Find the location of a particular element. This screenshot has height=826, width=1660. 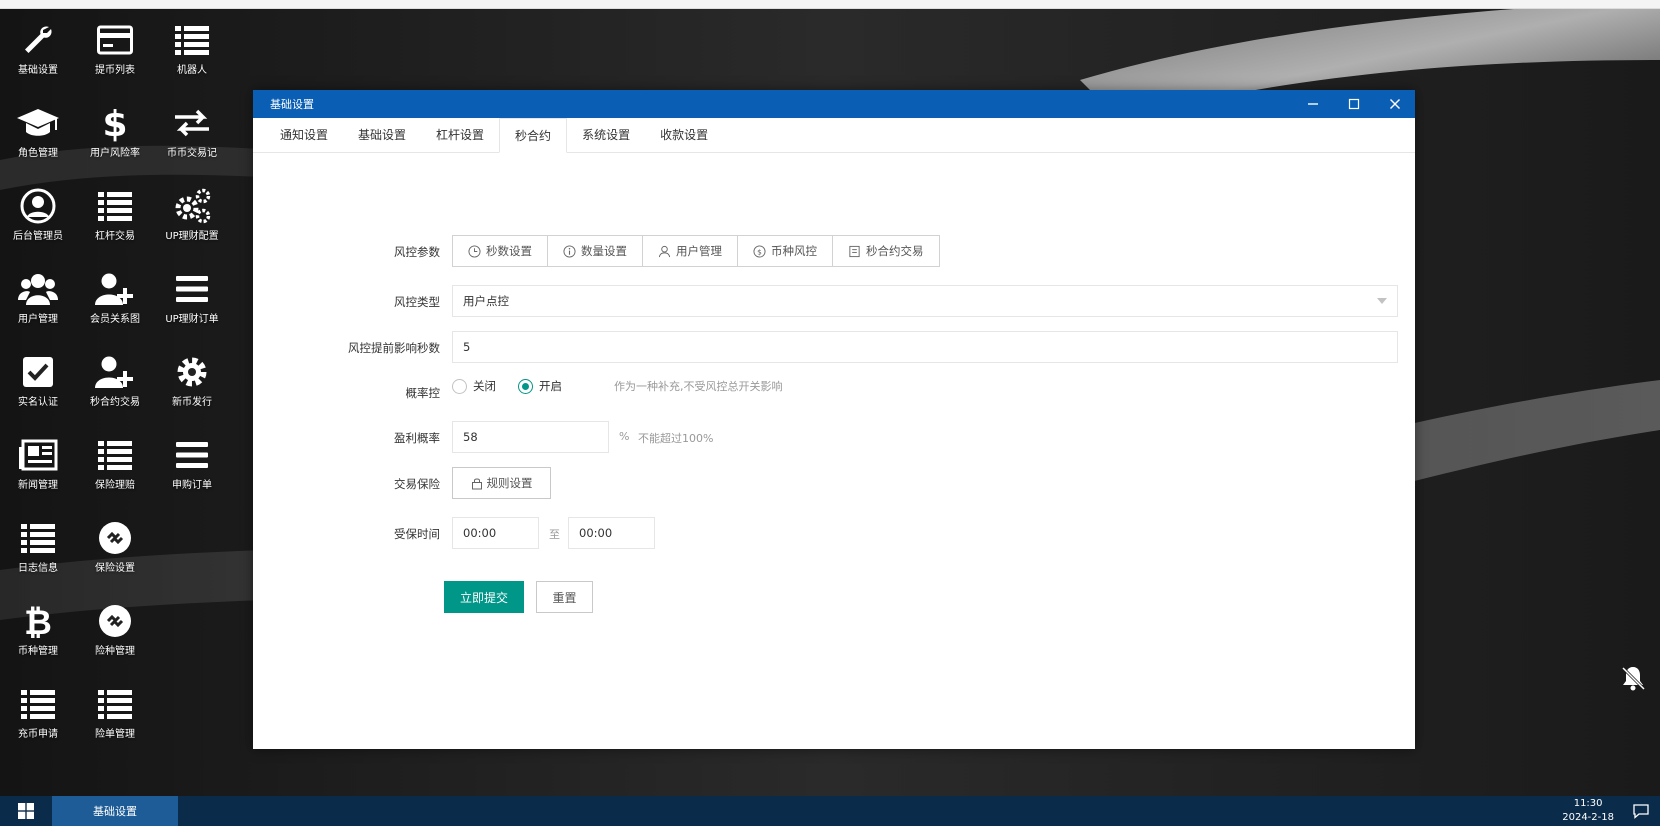

desktop-icon: 新闻管理 is located at coordinates (38, 464).